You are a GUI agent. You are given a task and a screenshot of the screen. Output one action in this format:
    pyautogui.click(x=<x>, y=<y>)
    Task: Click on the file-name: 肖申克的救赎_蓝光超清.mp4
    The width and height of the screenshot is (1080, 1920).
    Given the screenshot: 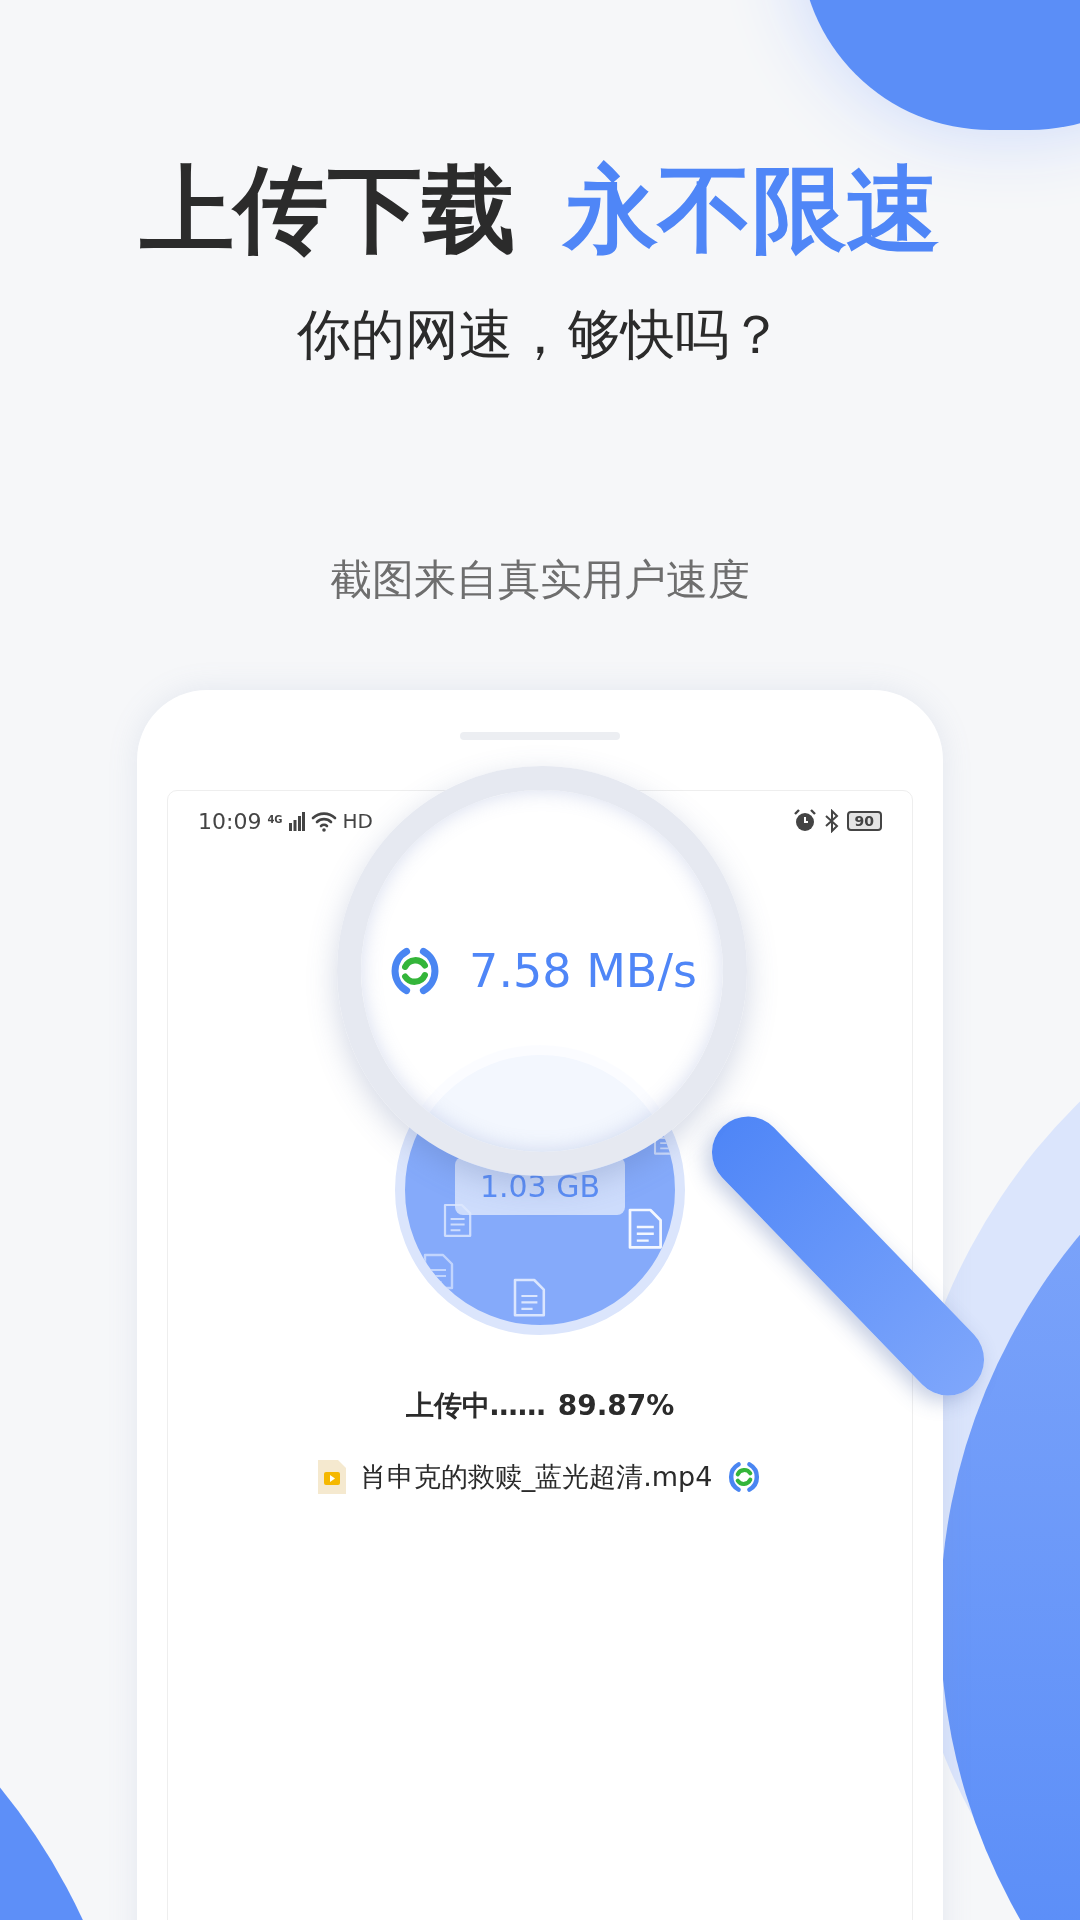 What is the action you would take?
    pyautogui.click(x=536, y=1477)
    